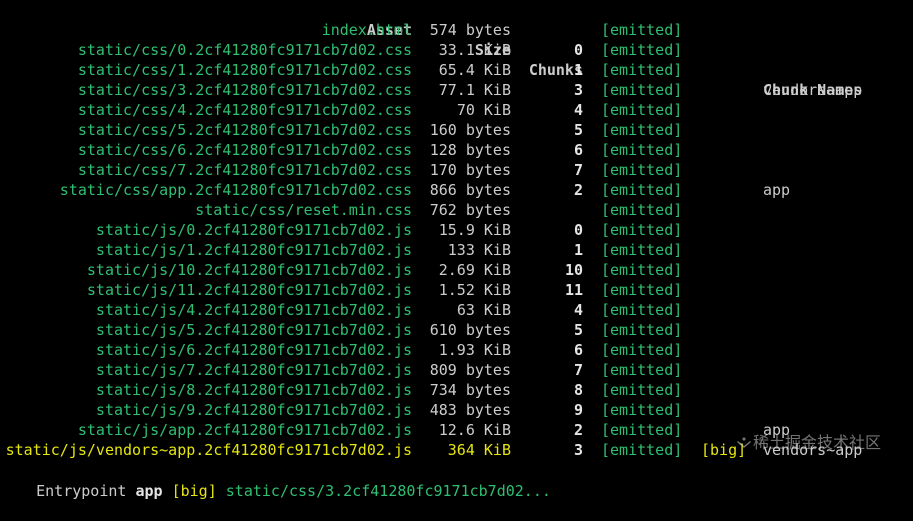  Describe the element at coordinates (86, 491) in the screenshot. I see `entrypoint-lead: Entrypoint` at that location.